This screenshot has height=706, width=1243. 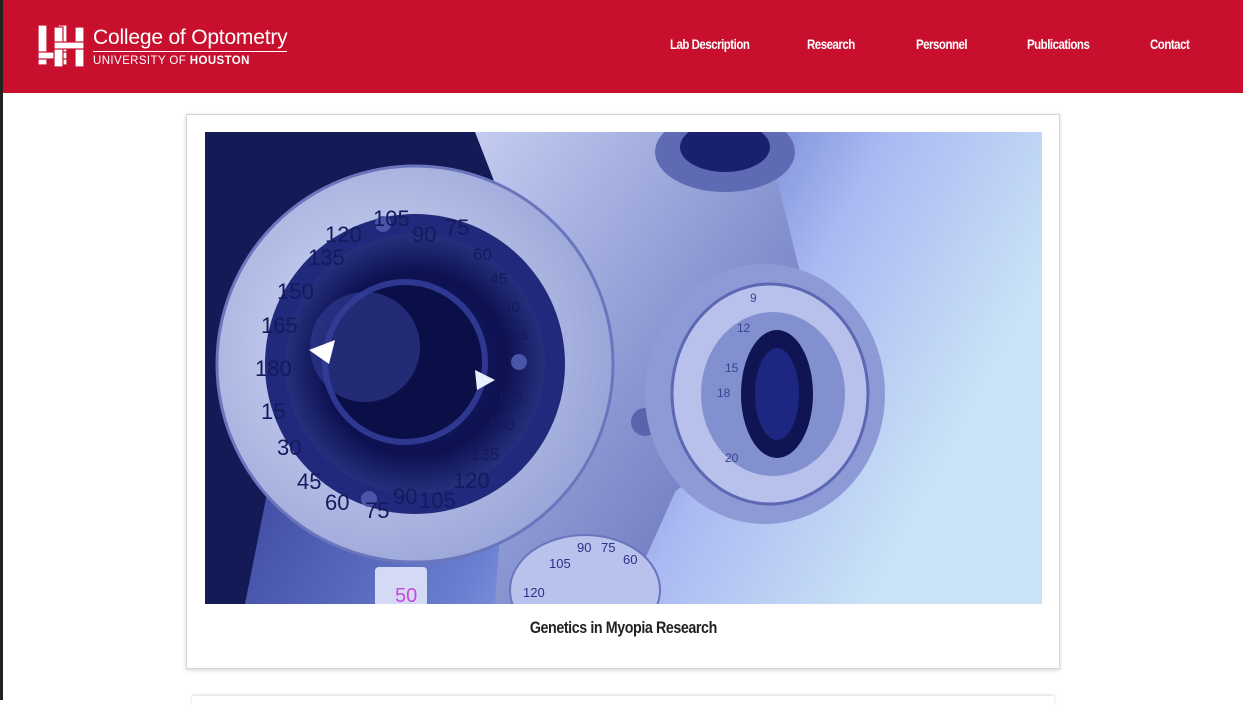 I want to click on next-card-edge, so click(x=623, y=701).